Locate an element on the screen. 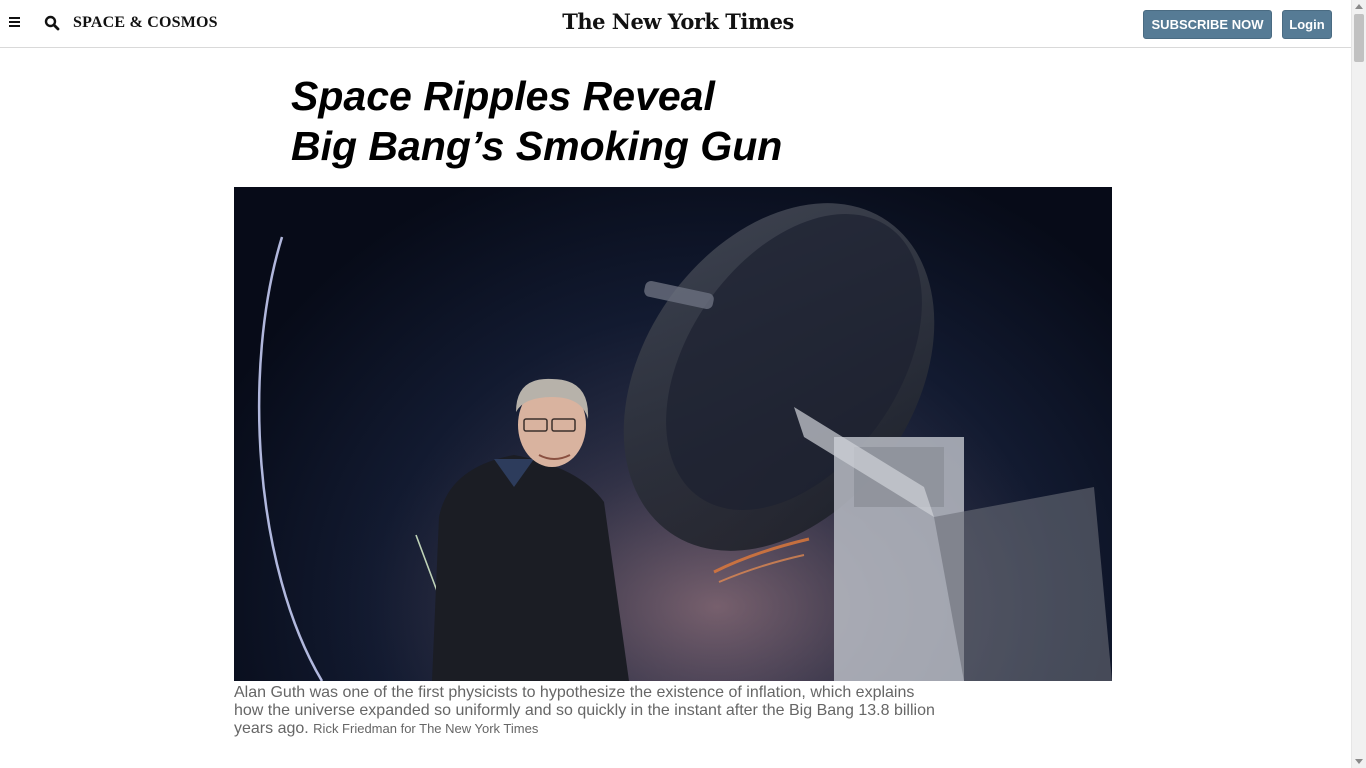  headline-line-2: Big Bang’s Smoking Gun is located at coordinates (537, 146).